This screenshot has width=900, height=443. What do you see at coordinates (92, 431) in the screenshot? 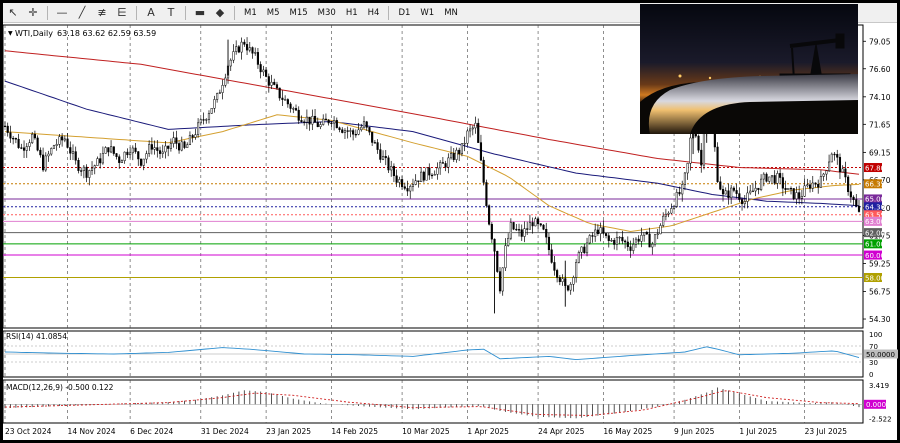
I see `x-tick-label: 14 Nov 2024` at bounding box center [92, 431].